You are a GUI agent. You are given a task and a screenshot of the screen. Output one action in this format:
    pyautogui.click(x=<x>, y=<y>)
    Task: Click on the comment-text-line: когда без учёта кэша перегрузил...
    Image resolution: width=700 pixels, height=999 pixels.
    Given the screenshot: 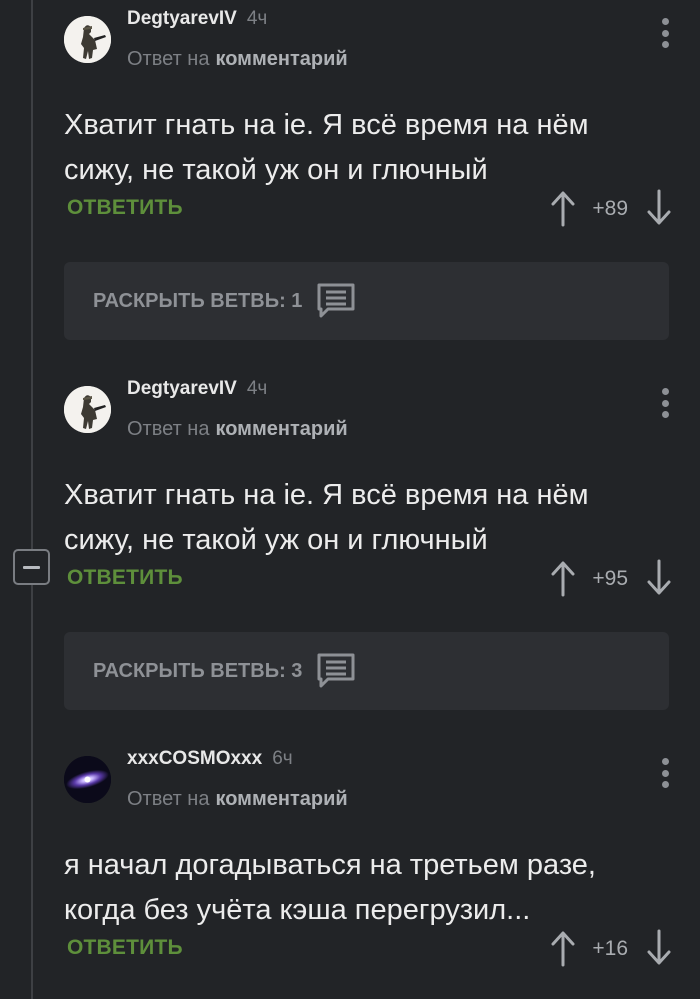 What is the action you would take?
    pyautogui.click(x=297, y=910)
    